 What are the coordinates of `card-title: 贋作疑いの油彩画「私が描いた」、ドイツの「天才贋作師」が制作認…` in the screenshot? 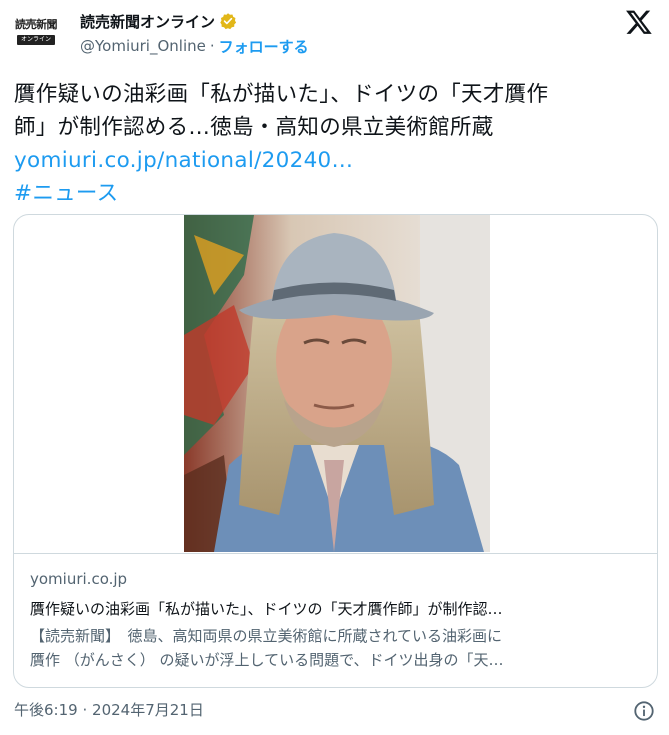 It's located at (335, 609).